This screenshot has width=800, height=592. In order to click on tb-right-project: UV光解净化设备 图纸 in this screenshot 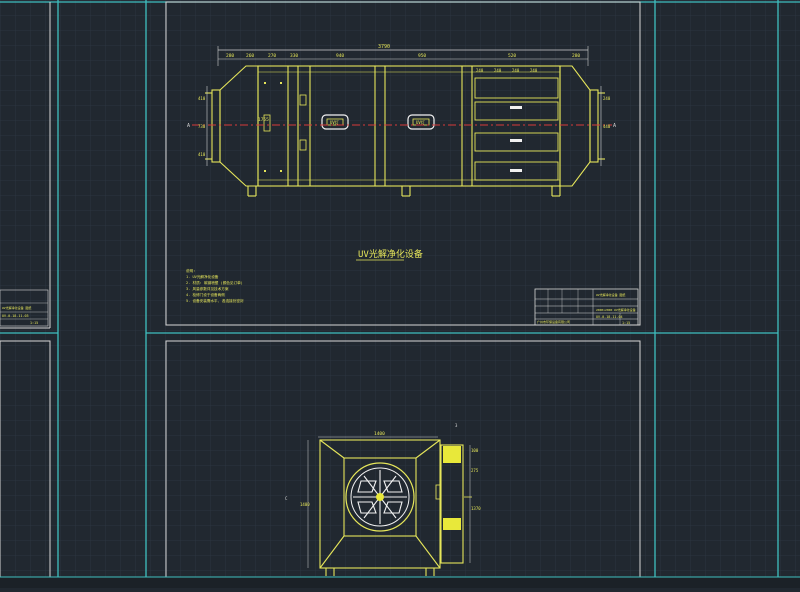, I will do `click(610, 294)`.